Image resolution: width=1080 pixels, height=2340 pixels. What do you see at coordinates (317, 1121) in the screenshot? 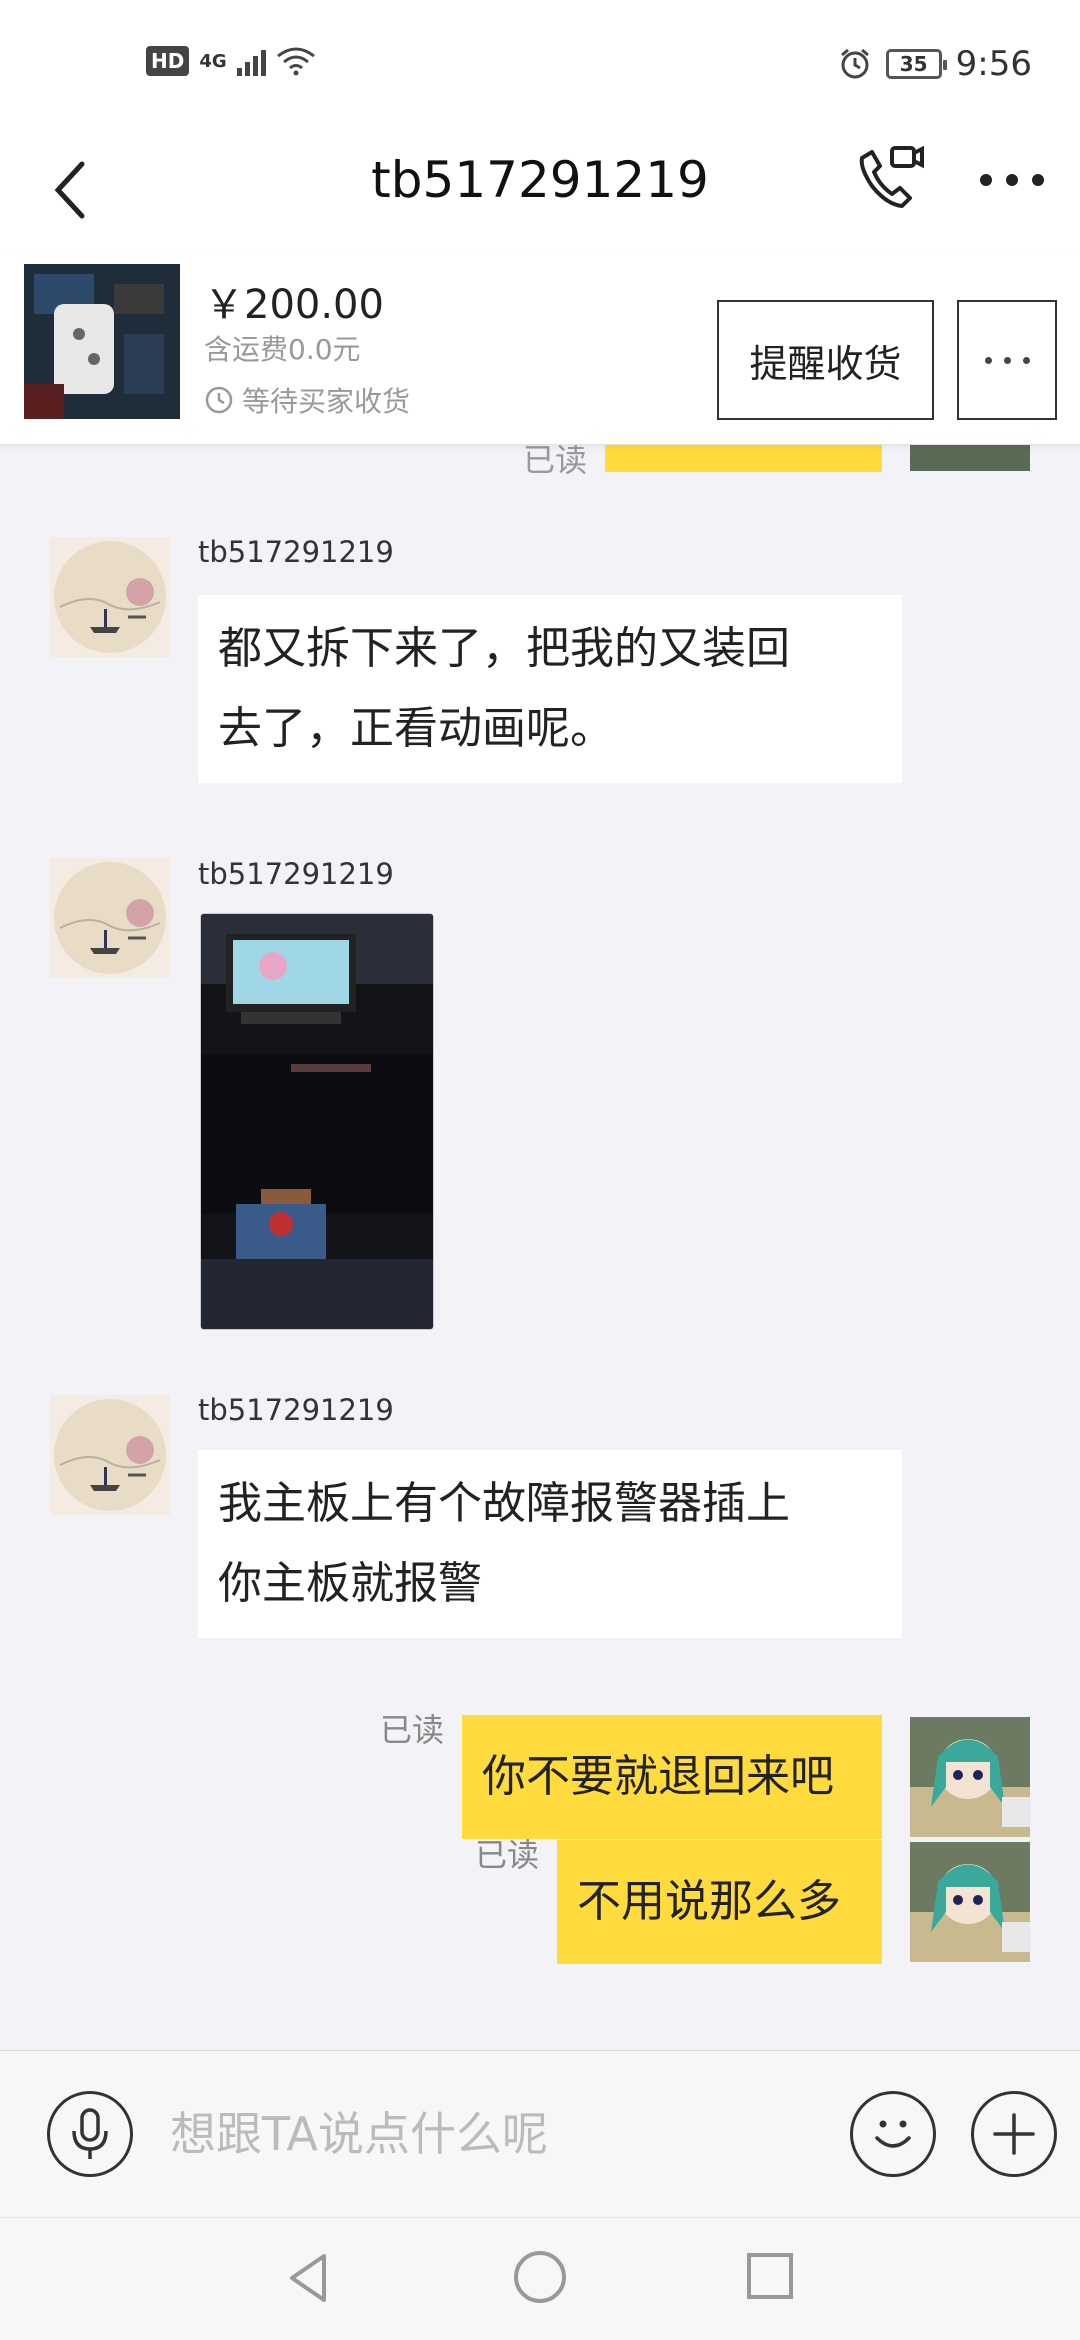
I see `image-message` at bounding box center [317, 1121].